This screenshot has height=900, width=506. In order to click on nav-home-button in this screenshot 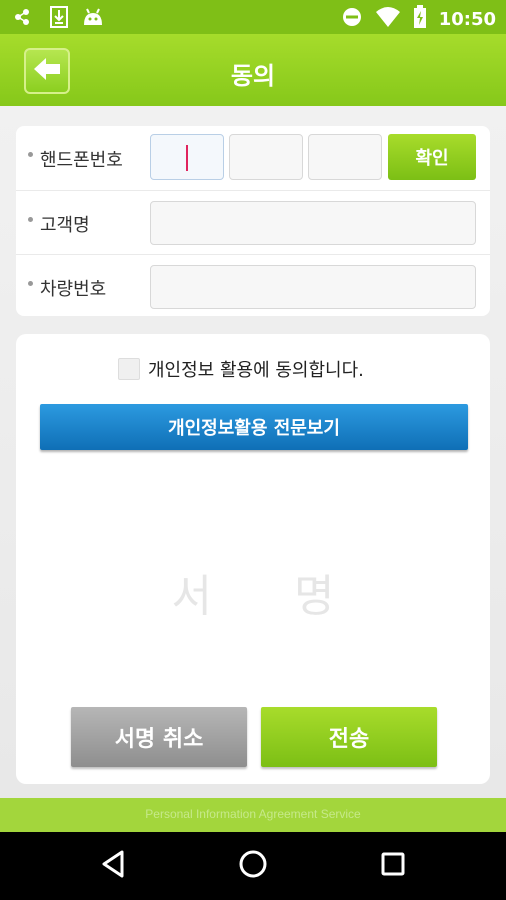, I will do `click(253, 866)`.